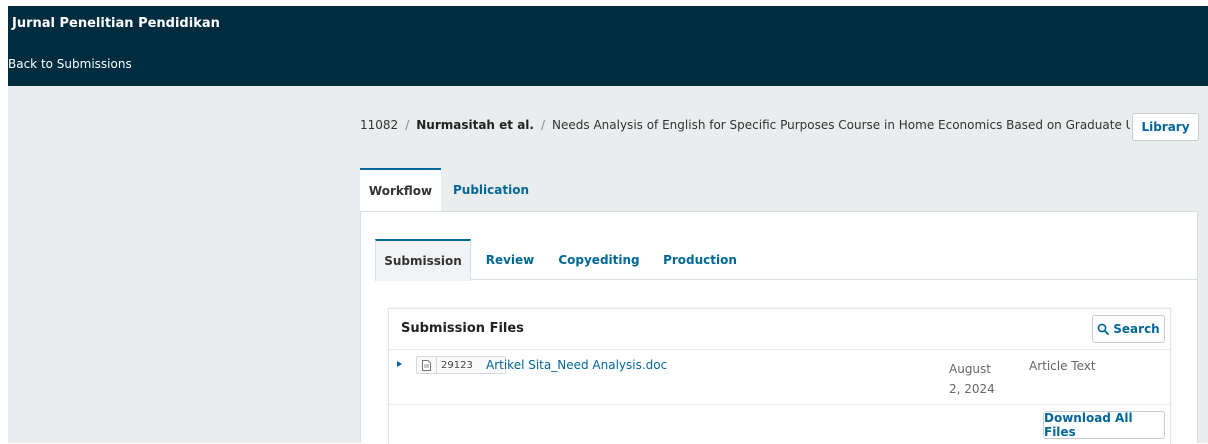 The height and width of the screenshot is (444, 1208). What do you see at coordinates (1104, 425) in the screenshot?
I see `download-all-files-button: Download All Files` at bounding box center [1104, 425].